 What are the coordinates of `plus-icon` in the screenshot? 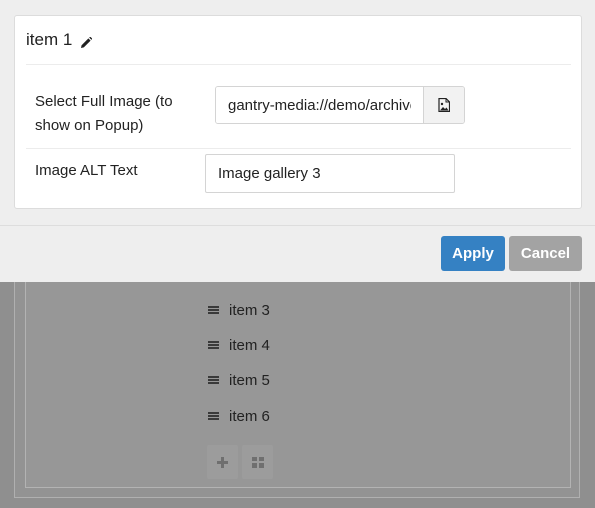 It's located at (222, 462).